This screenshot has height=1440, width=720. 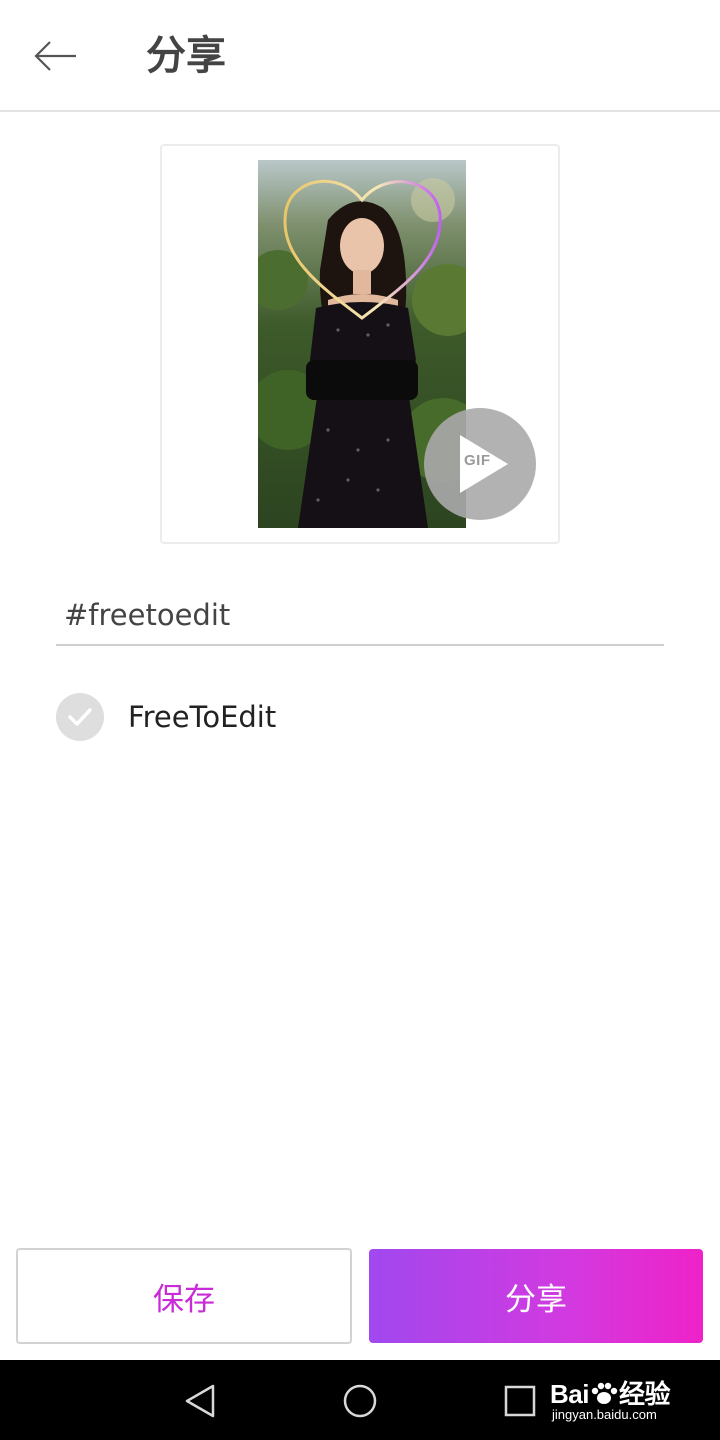 I want to click on checkmark-icon, so click(x=80, y=717).